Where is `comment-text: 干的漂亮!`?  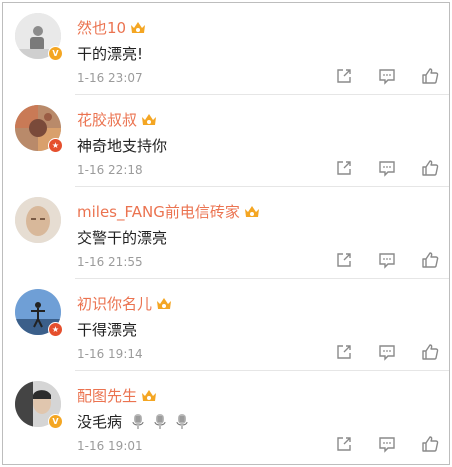 comment-text: 干的漂亮! is located at coordinates (110, 54).